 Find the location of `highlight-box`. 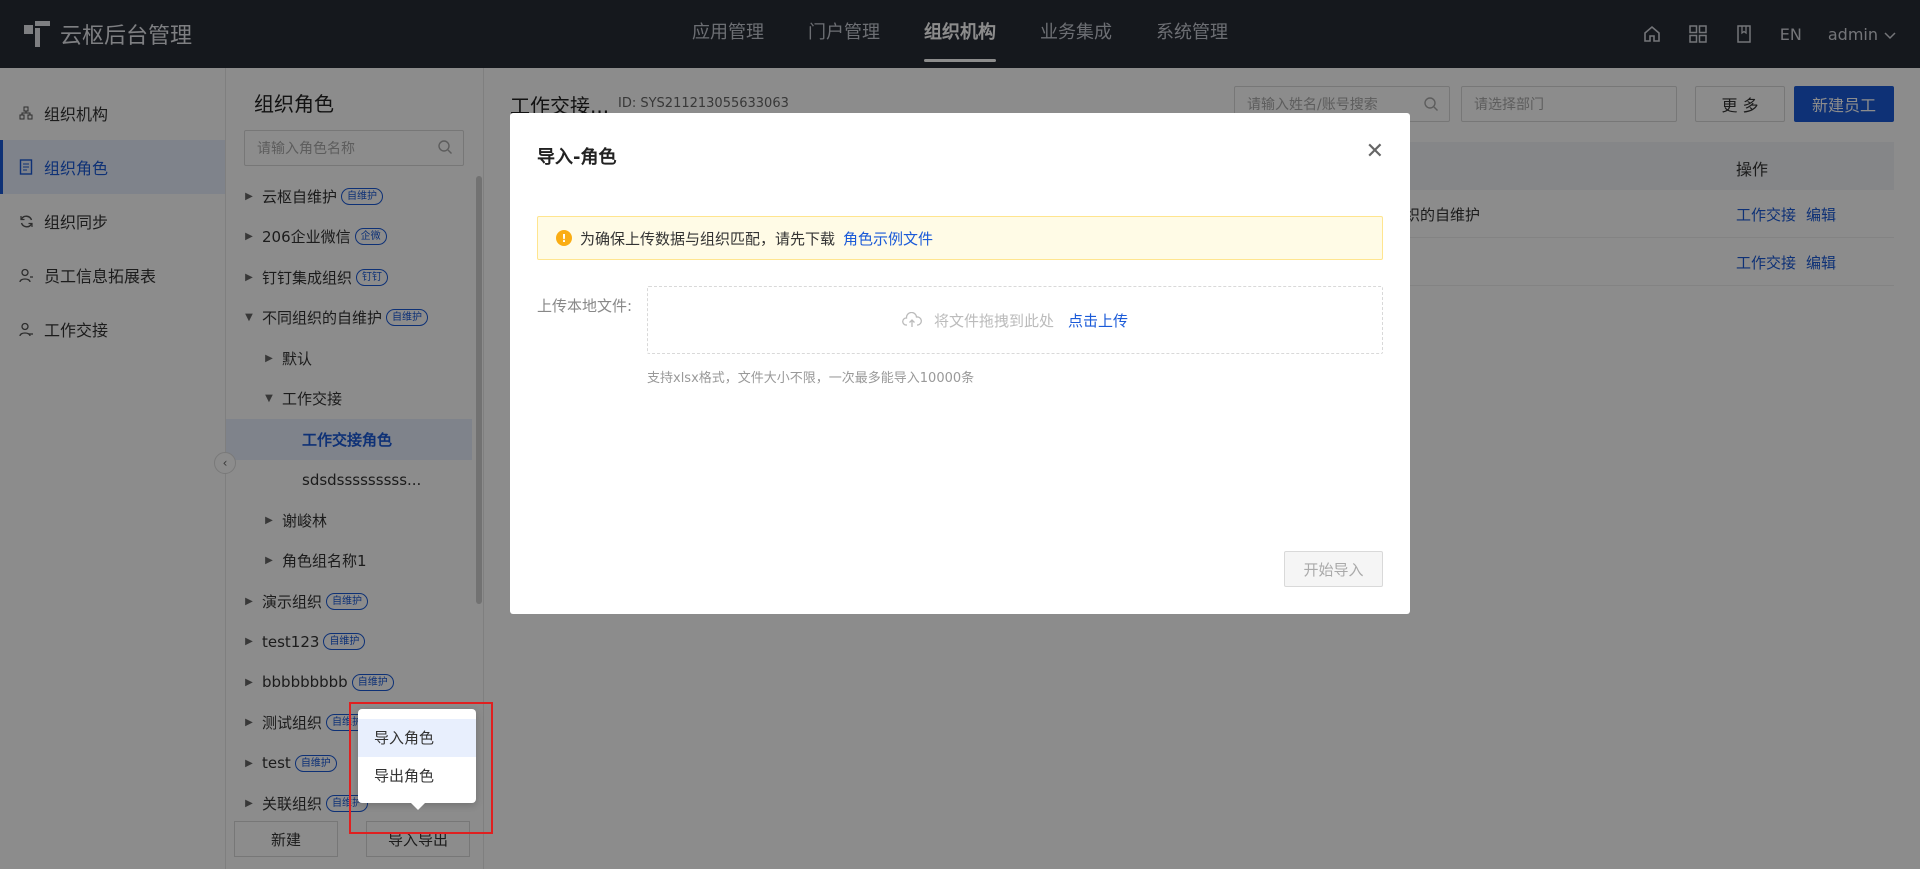

highlight-box is located at coordinates (421, 768).